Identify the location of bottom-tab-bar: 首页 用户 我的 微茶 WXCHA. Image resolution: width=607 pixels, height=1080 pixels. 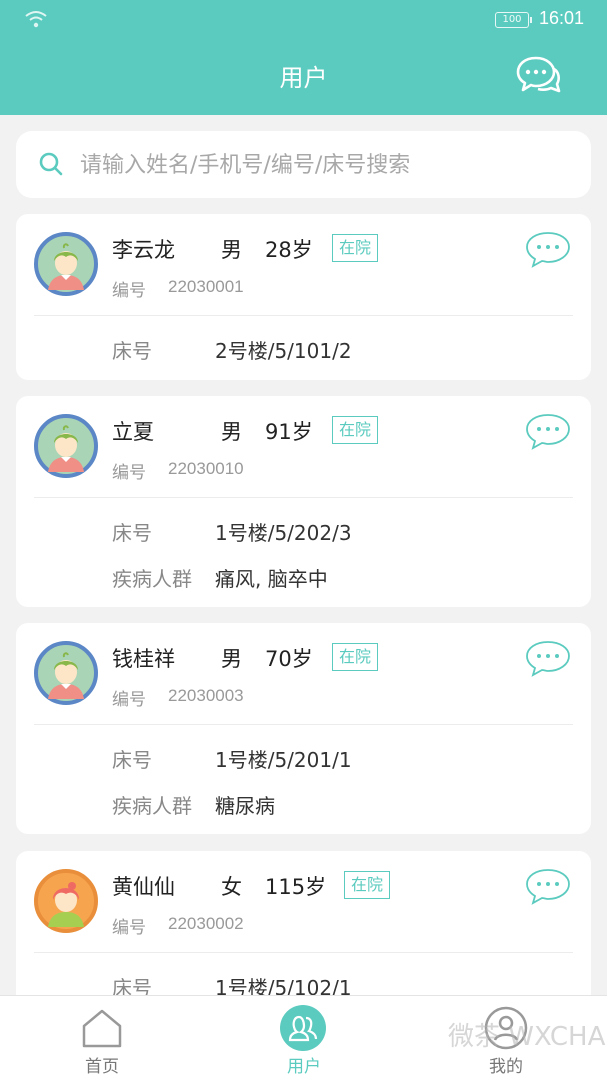
(303, 1037).